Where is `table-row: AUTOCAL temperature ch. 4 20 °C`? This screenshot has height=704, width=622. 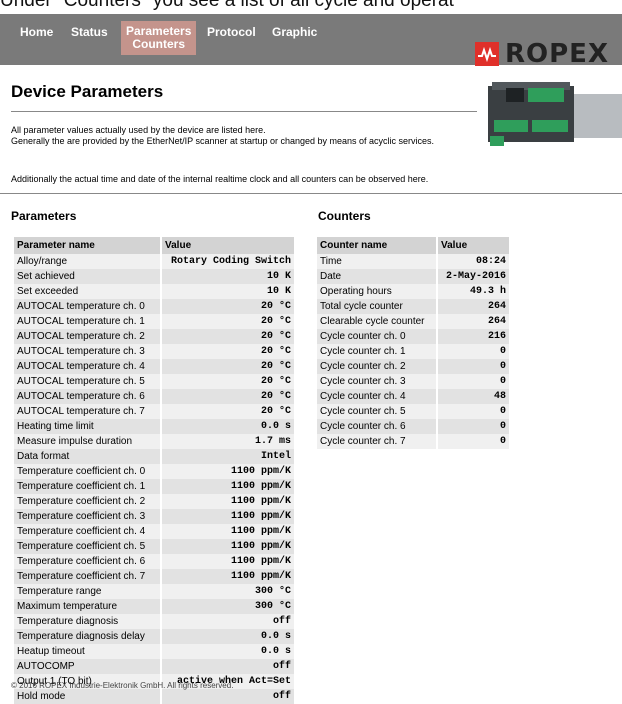
table-row: AUTOCAL temperature ch. 4 20 °C is located at coordinates (155, 366).